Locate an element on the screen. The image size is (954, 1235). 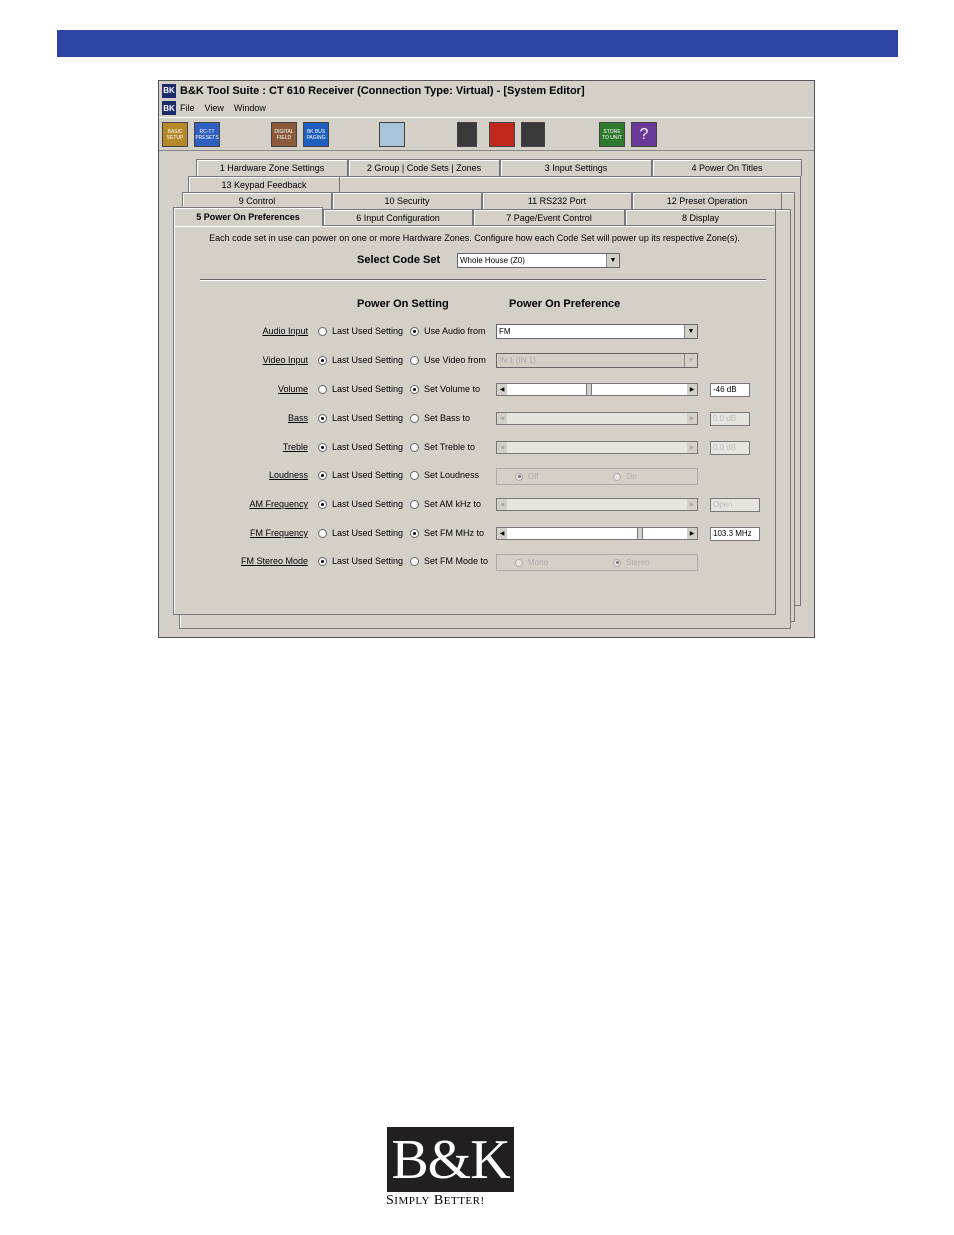
tab-rs232-port: 11 RS232 Port is located at coordinates (557, 200).